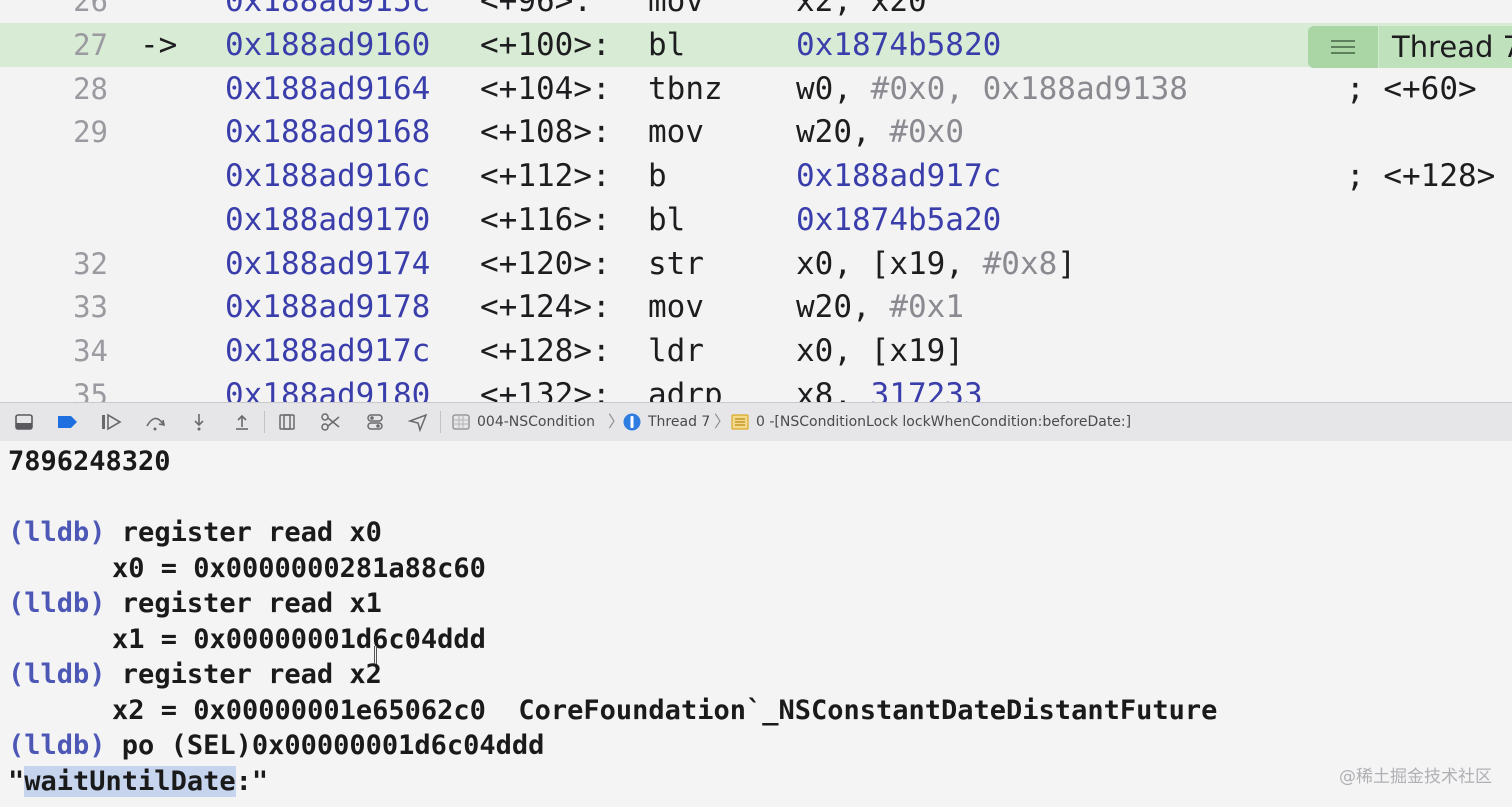 The height and width of the screenshot is (807, 1512). What do you see at coordinates (69, 11) in the screenshot?
I see `line-number: 26` at bounding box center [69, 11].